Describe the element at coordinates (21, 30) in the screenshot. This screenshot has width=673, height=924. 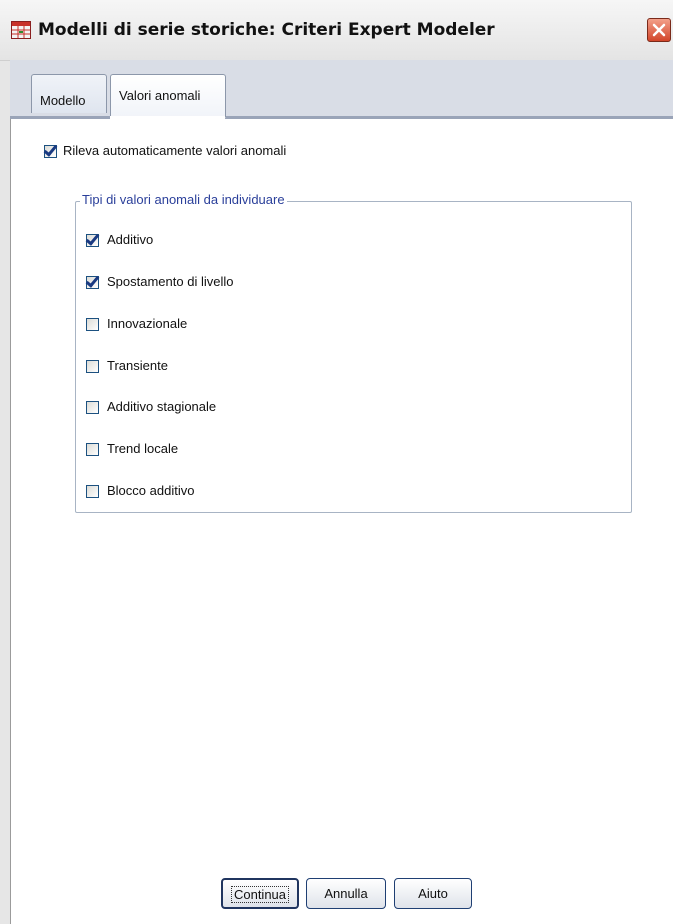
I see `table-icon` at that location.